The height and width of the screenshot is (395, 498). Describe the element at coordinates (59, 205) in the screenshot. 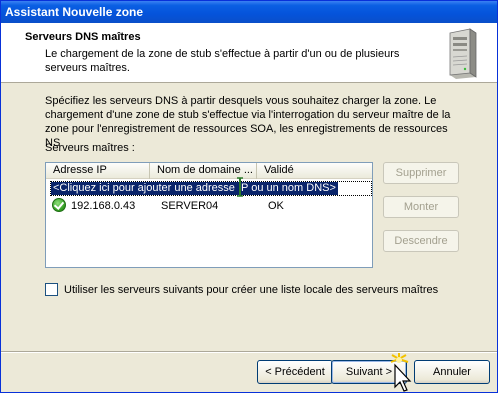

I see `ok-check-icon` at that location.